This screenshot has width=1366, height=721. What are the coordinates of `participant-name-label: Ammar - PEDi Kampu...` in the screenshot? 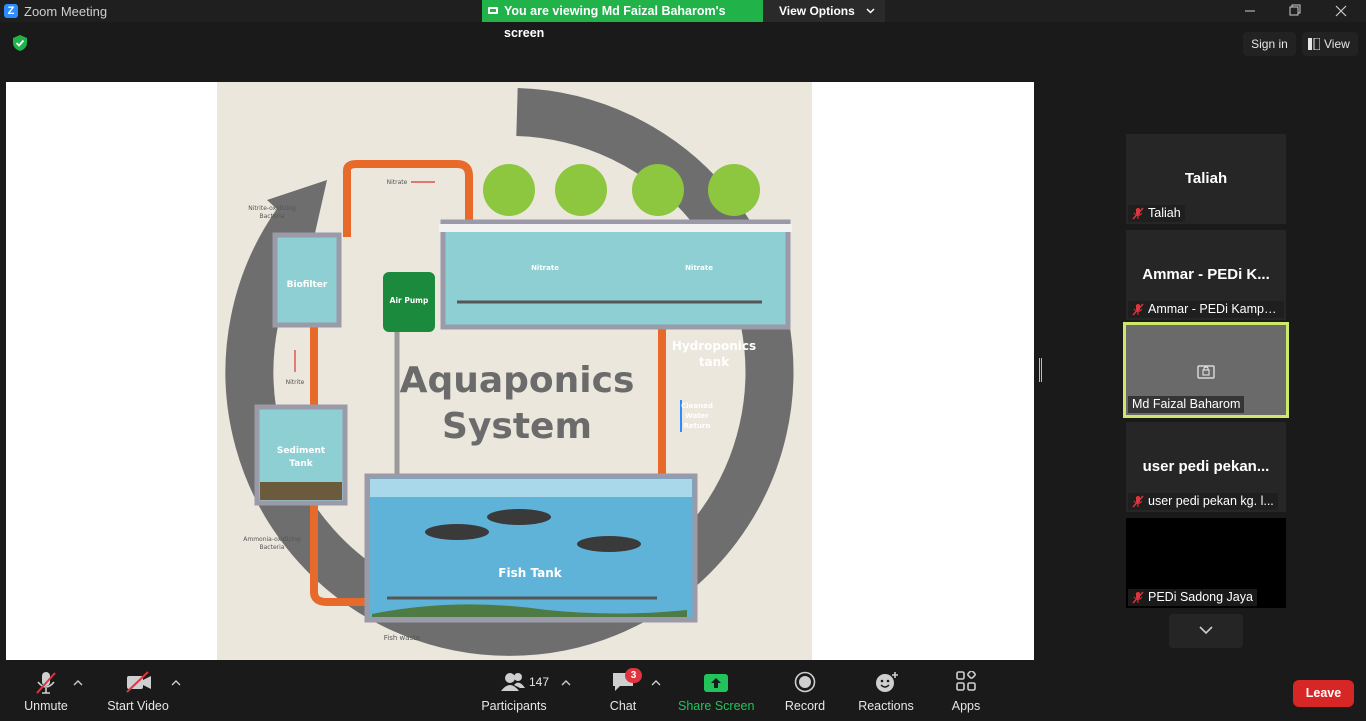 It's located at (1206, 309).